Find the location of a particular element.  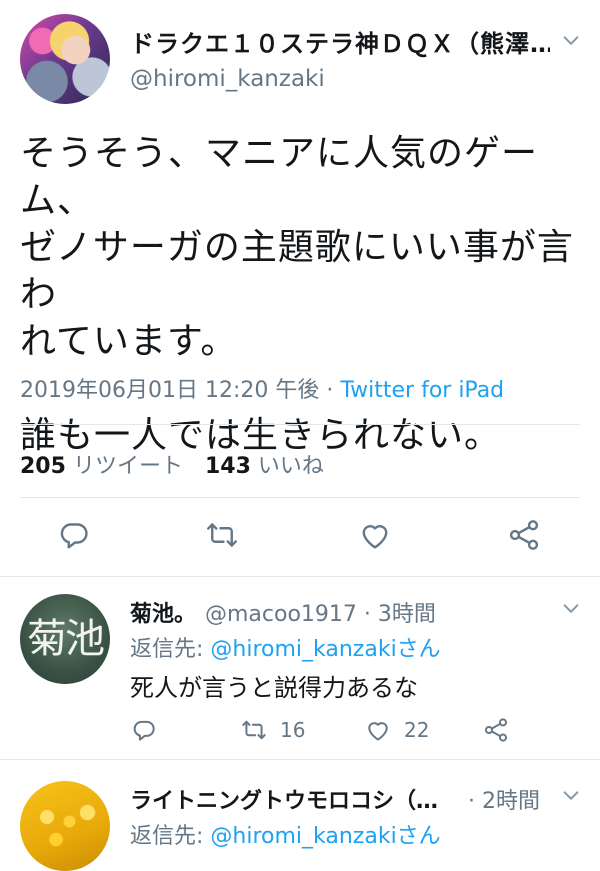

tweet-stats: 205 リツイート 143 いいね is located at coordinates (172, 464).